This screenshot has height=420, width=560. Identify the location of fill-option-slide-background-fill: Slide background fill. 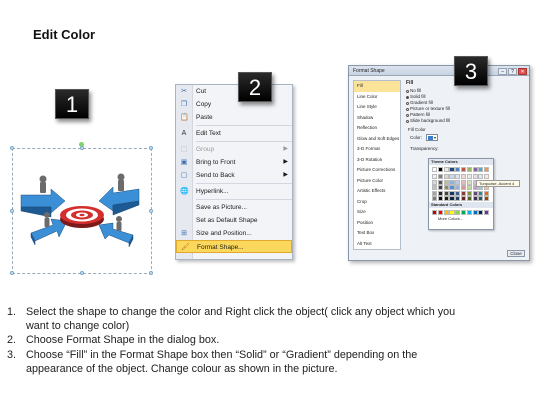
(466, 121).